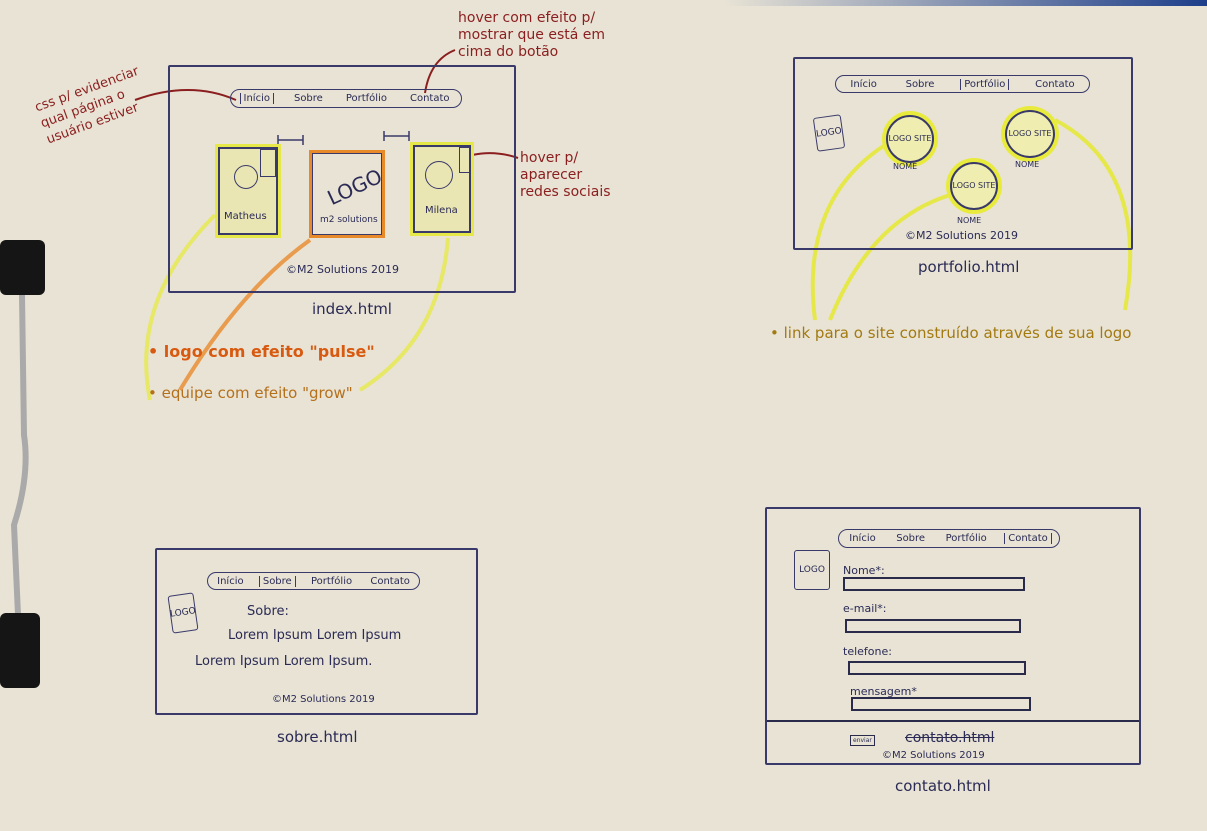 The height and width of the screenshot is (831, 1207). What do you see at coordinates (934, 584) in the screenshot?
I see `nome-input` at bounding box center [934, 584].